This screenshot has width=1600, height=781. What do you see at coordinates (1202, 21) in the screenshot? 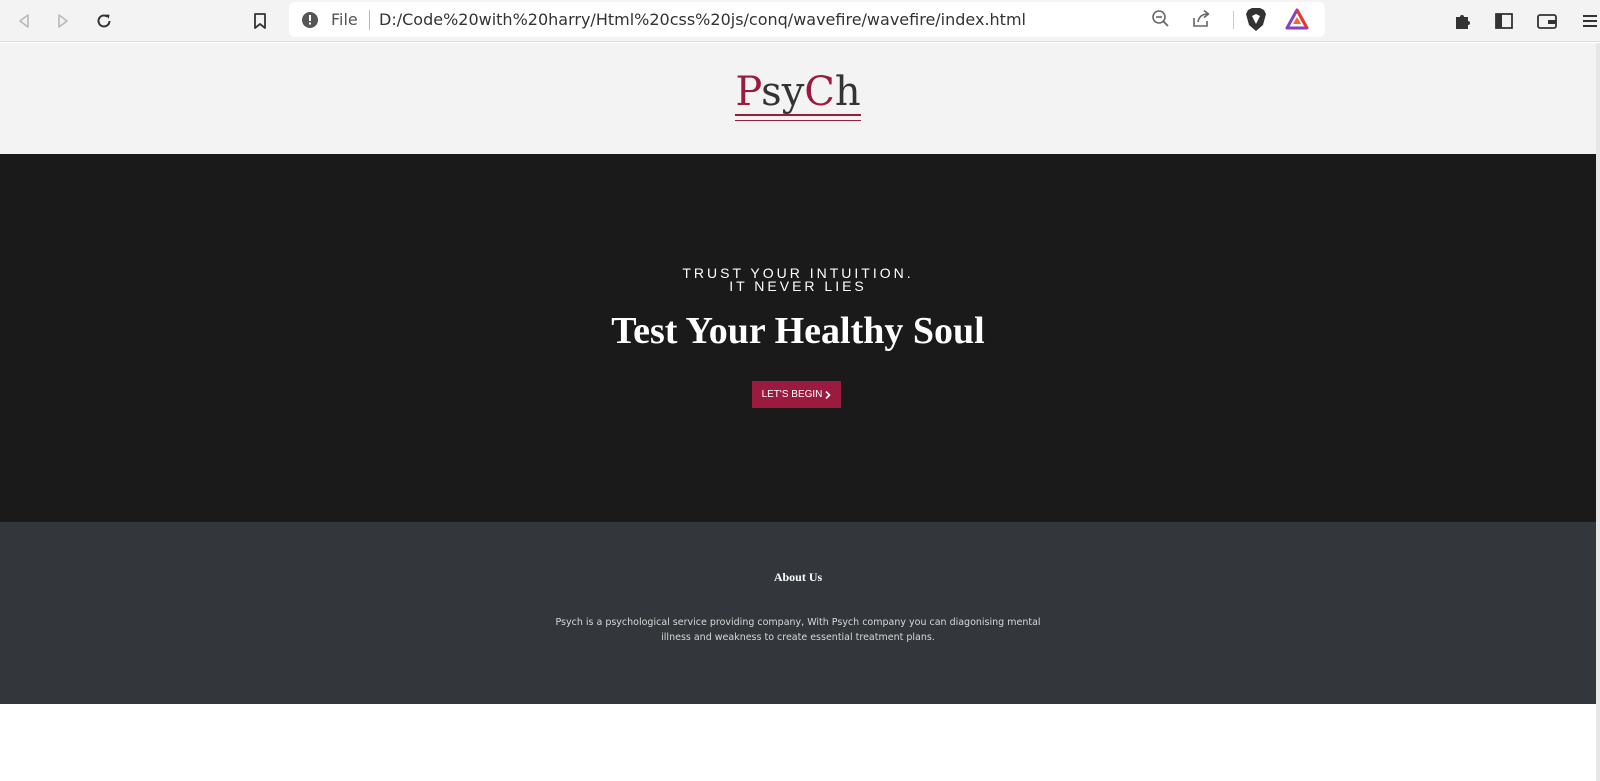
I see `share-icon` at bounding box center [1202, 21].